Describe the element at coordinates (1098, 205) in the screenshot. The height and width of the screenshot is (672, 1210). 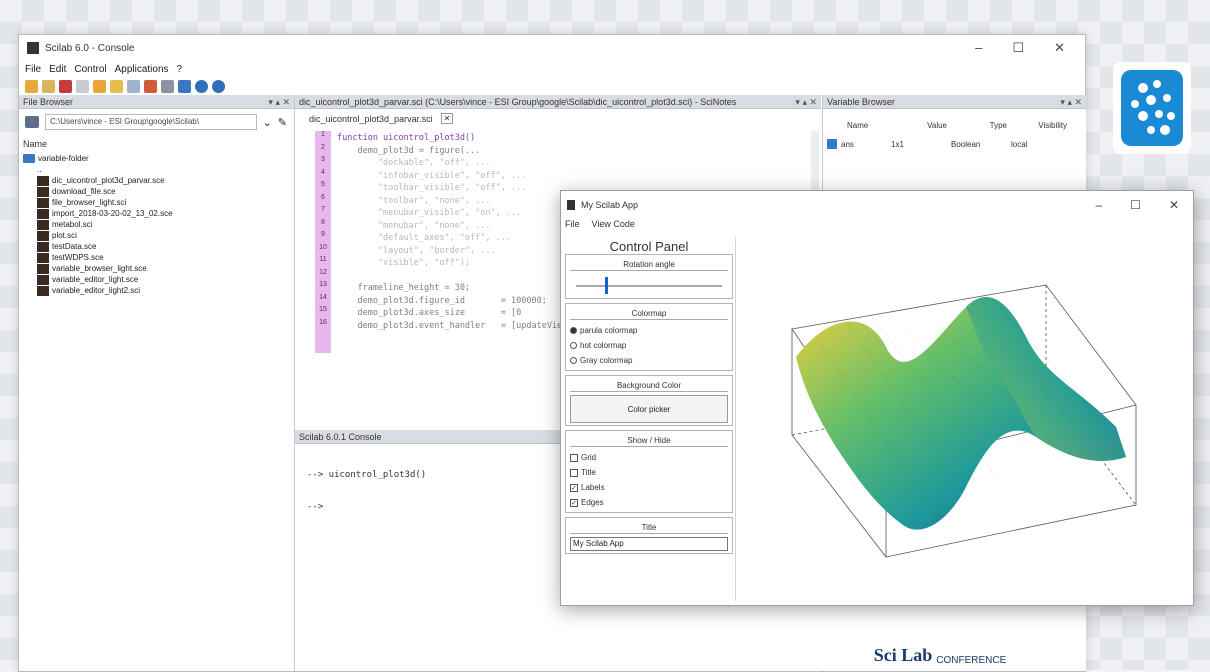
I see `app-minimize-button: –` at that location.